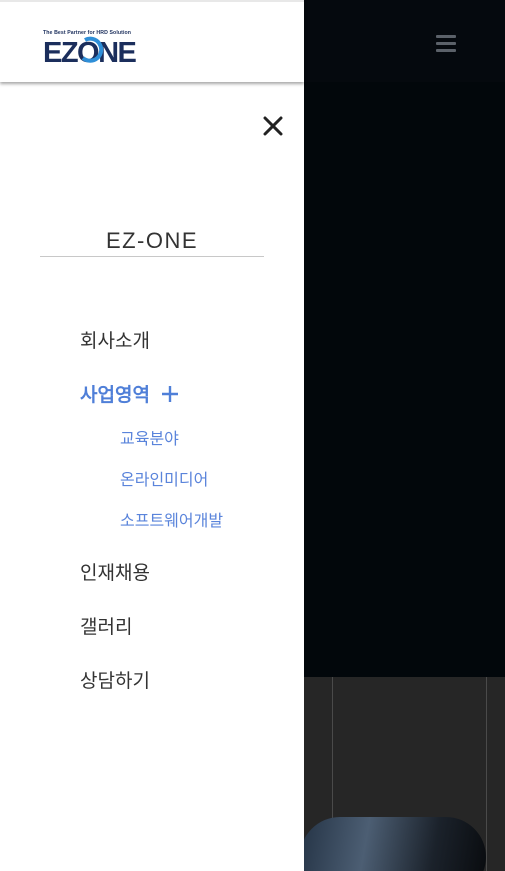 The width and height of the screenshot is (505, 871). Describe the element at coordinates (273, 126) in the screenshot. I see `close-icon` at that location.